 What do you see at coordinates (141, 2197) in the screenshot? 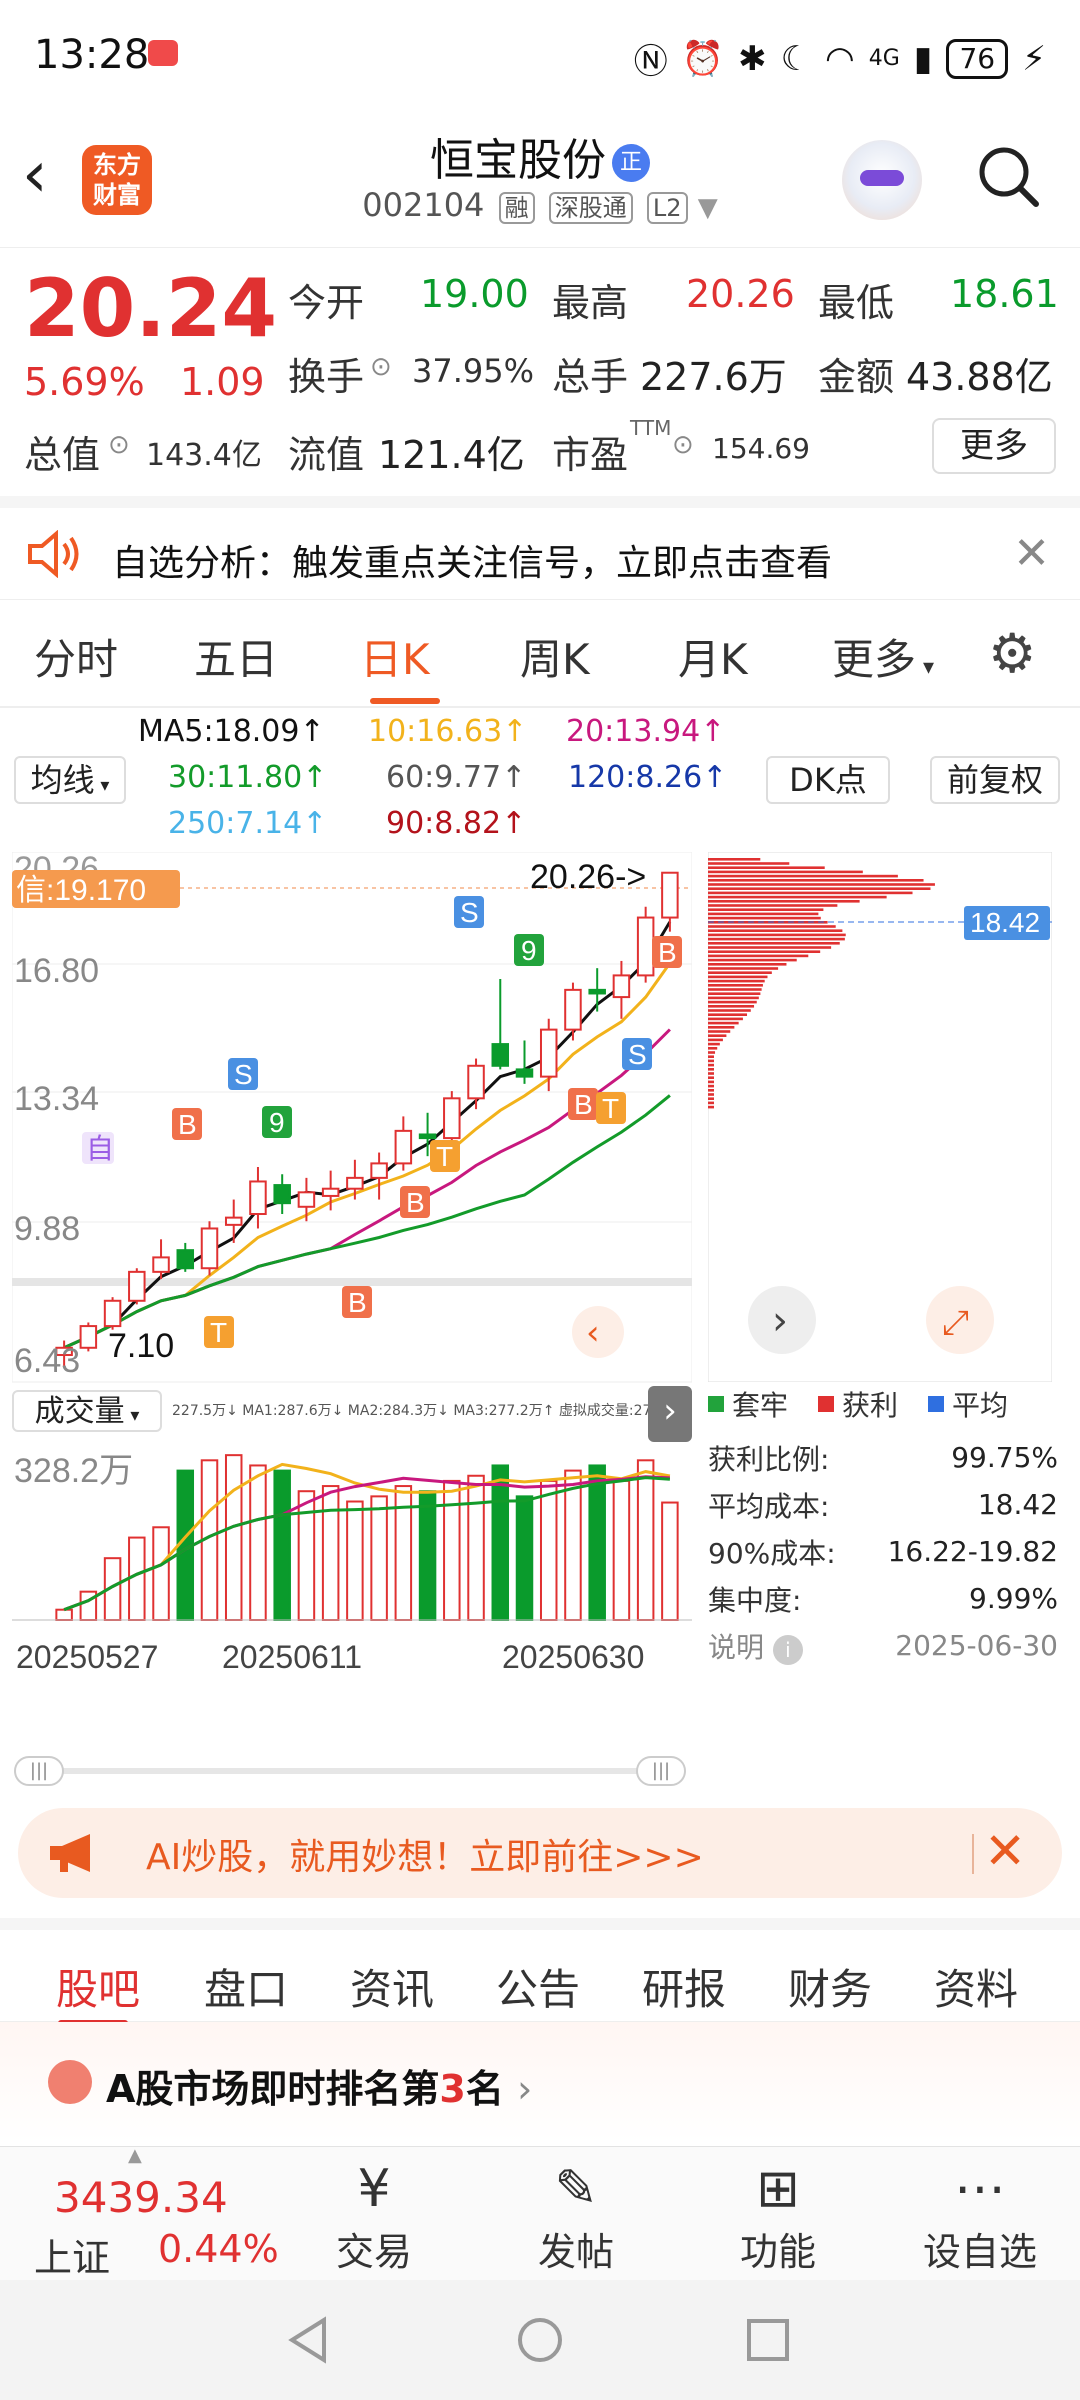
I see `index-value: 3439.34` at bounding box center [141, 2197].